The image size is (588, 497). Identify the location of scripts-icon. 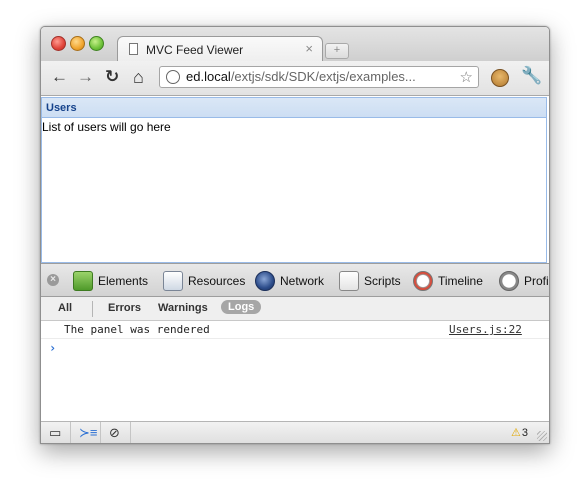
(349, 281).